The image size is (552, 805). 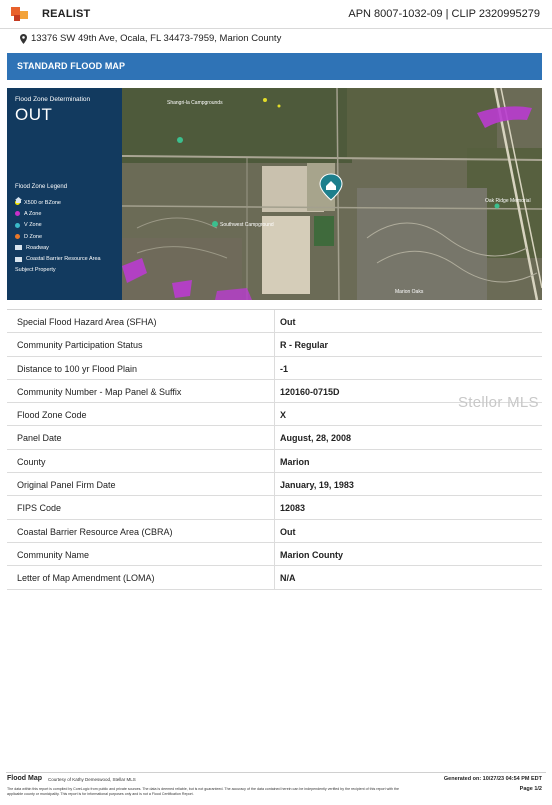 What do you see at coordinates (58, 225) in the screenshot?
I see `legend-item: V Zone` at bounding box center [58, 225].